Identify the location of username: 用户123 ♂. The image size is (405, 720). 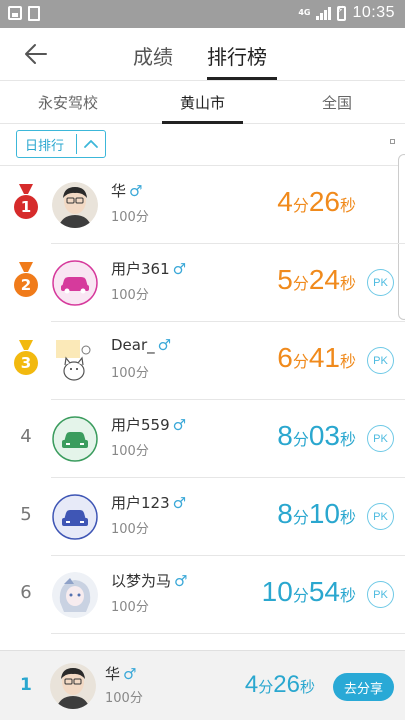
(149, 503).